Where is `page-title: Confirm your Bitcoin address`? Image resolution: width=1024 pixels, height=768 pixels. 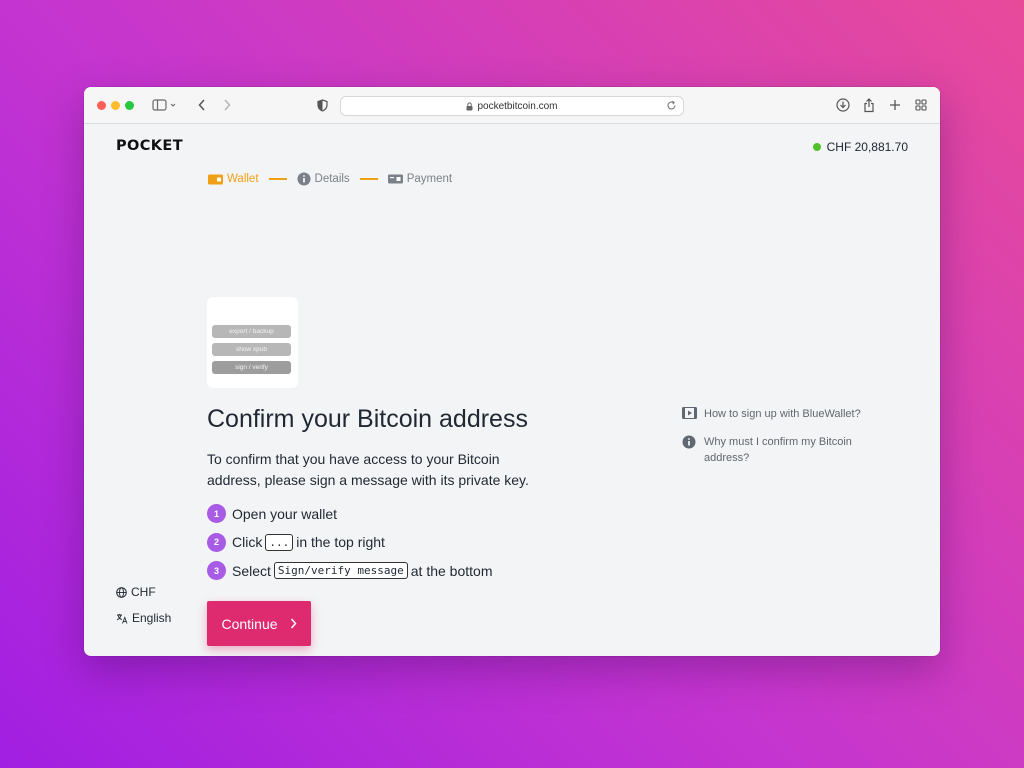
page-title: Confirm your Bitcoin address is located at coordinates (367, 419).